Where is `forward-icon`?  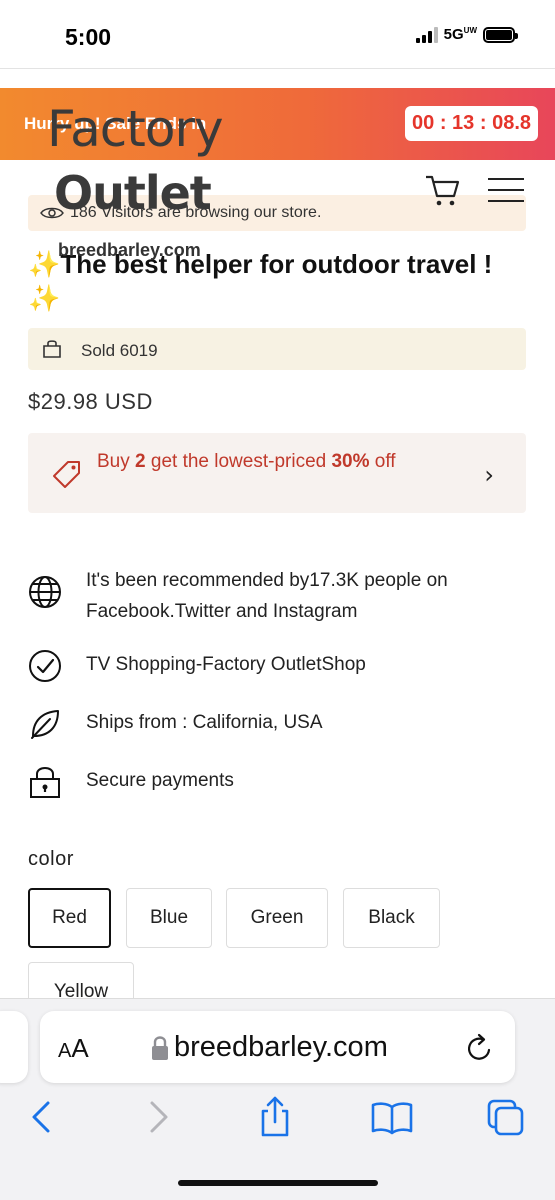
forward-icon is located at coordinates (158, 1117).